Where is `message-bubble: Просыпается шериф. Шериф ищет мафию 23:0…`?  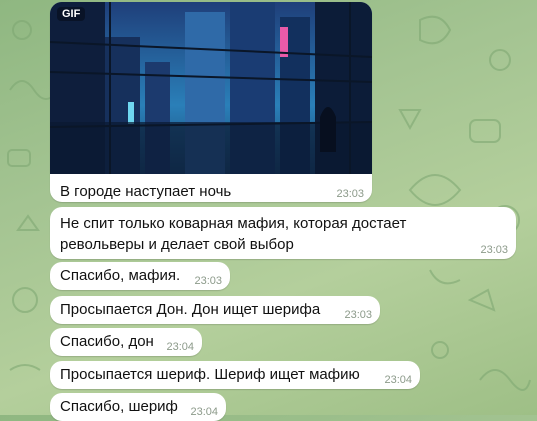
message-bubble: Просыпается шериф. Шериф ищет мафию 23:0… is located at coordinates (235, 375).